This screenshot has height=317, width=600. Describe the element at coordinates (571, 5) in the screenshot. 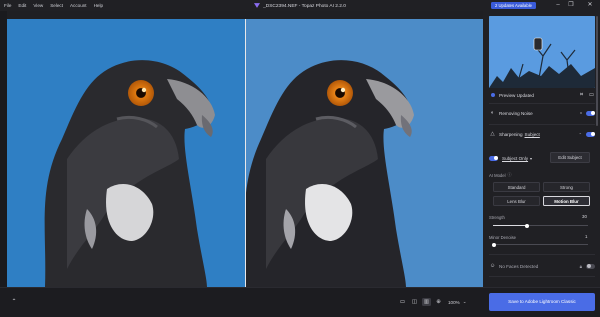

I see `maximize-icon: ❐` at that location.